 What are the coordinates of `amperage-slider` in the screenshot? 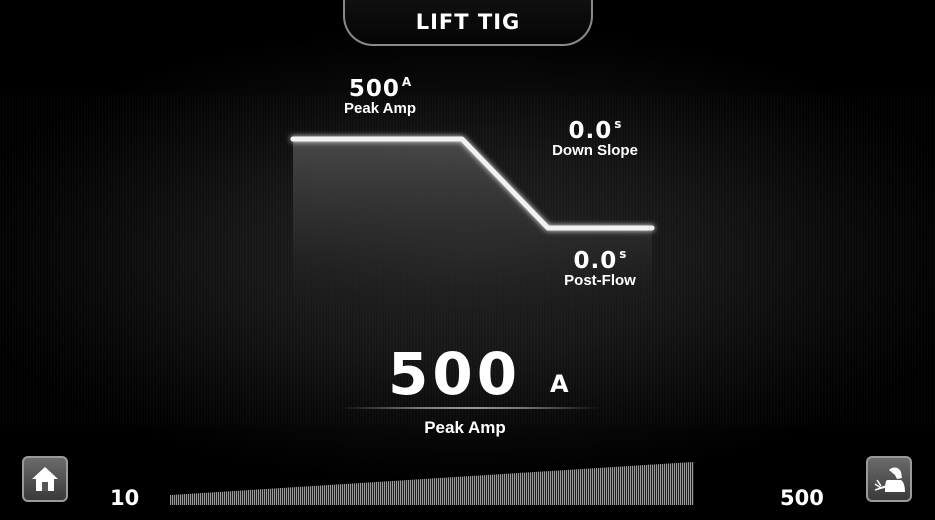 It's located at (432, 482).